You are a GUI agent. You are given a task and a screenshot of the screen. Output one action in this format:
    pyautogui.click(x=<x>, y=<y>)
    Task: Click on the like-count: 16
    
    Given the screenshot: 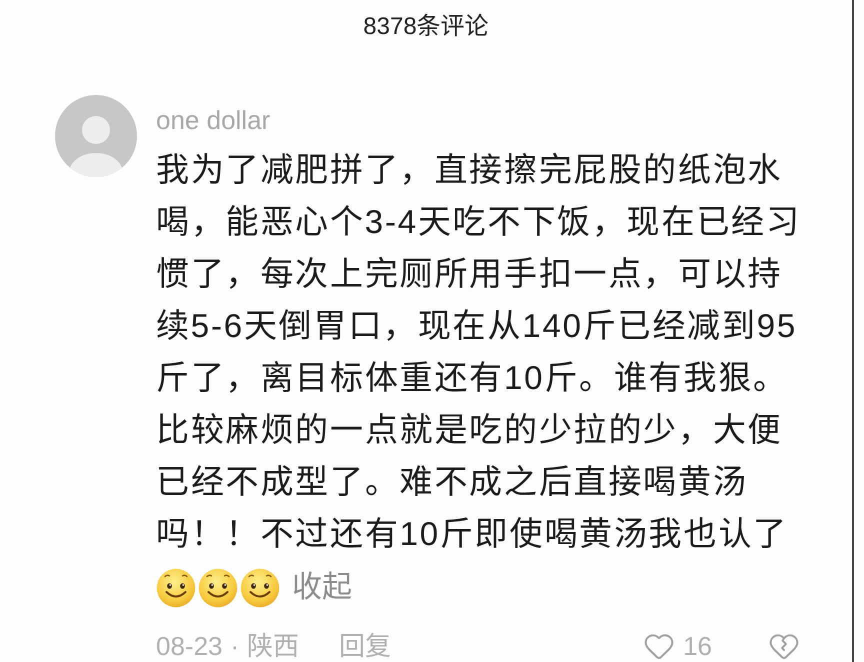 What is the action you would take?
    pyautogui.click(x=697, y=646)
    